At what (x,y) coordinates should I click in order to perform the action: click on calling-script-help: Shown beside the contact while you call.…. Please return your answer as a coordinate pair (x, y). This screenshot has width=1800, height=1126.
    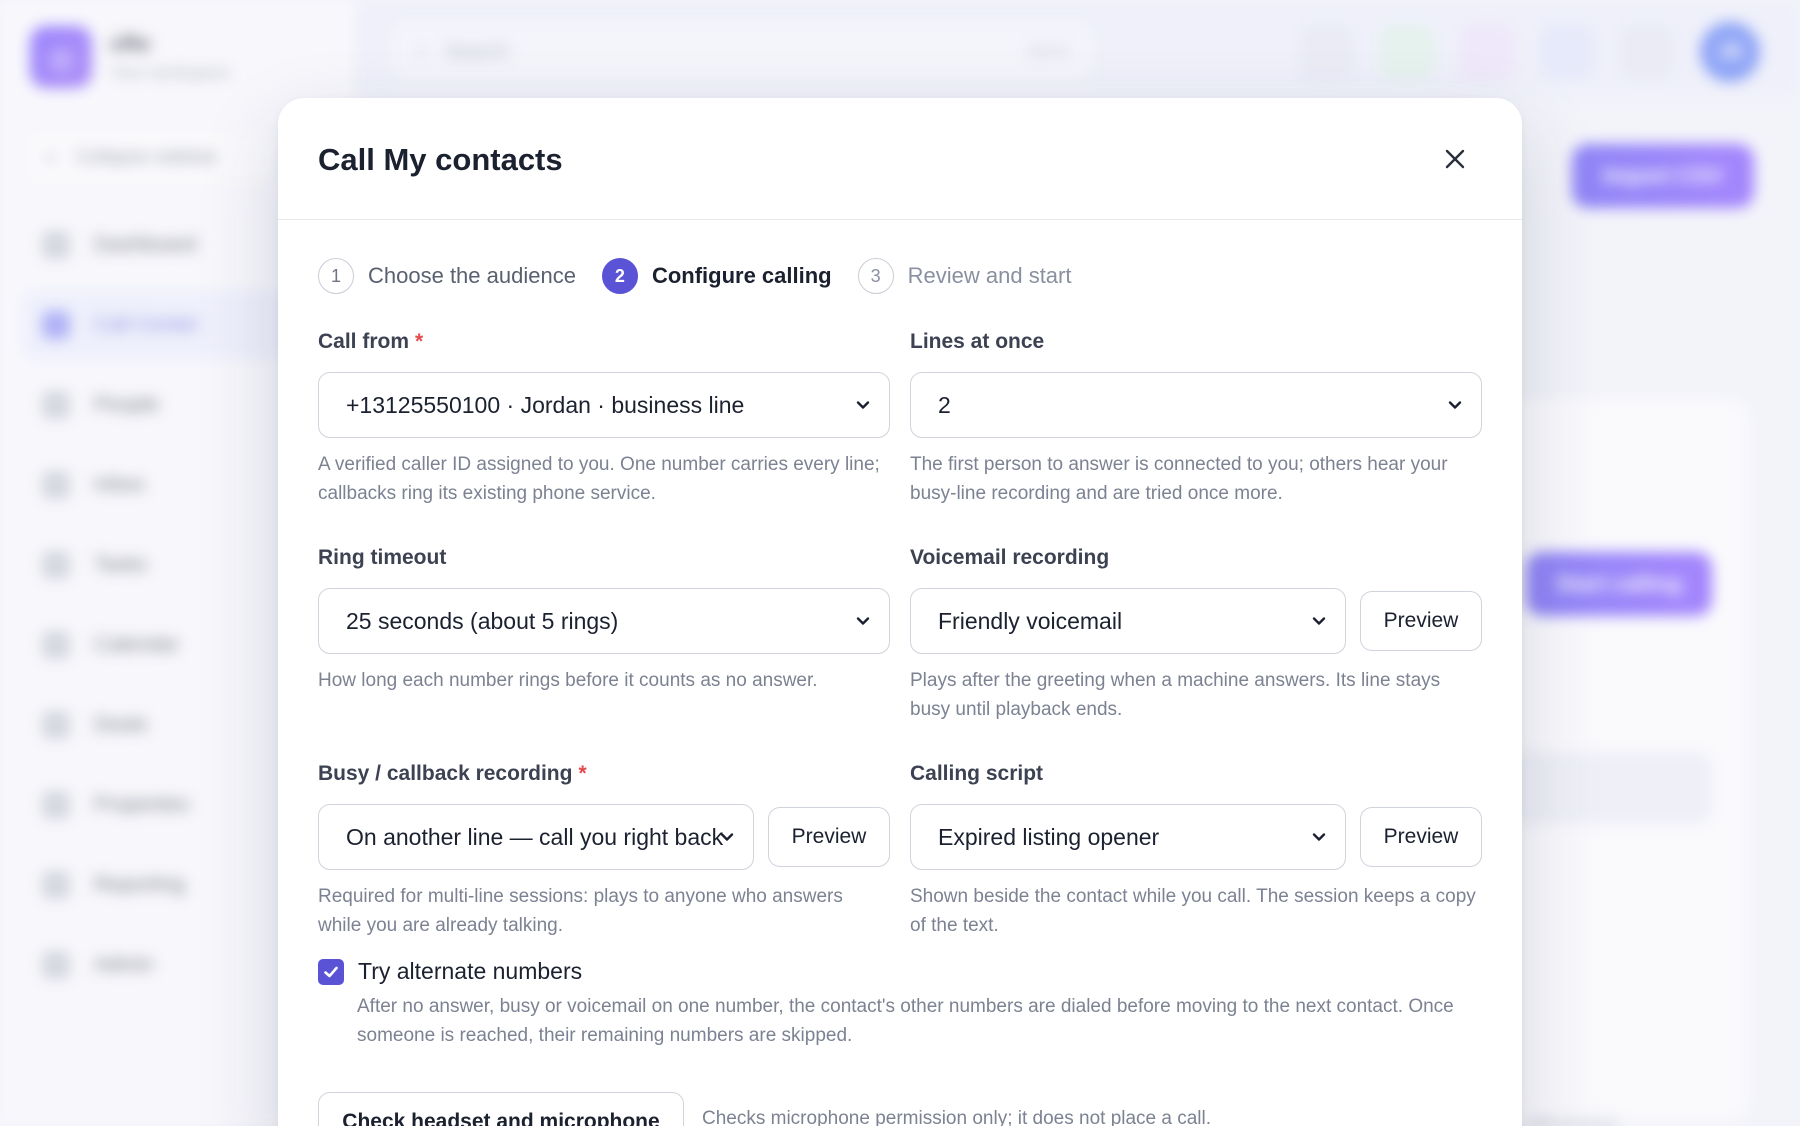
    Looking at the image, I should click on (1193, 911).